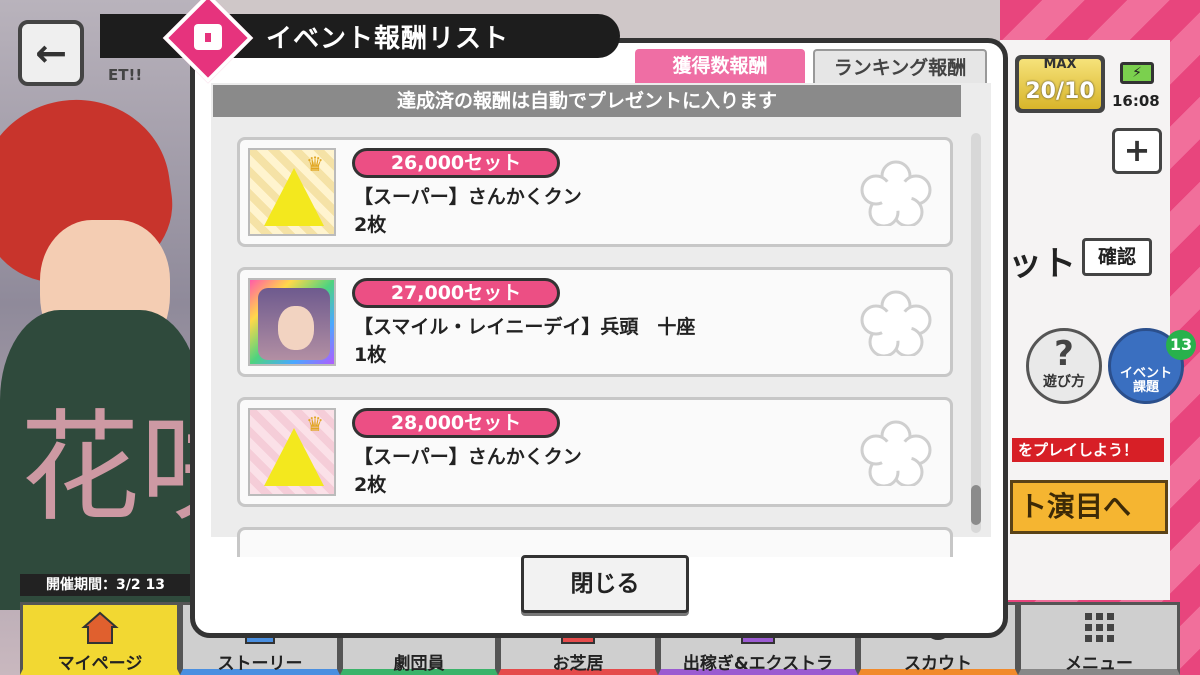  I want to click on treasure-chest-icon, so click(208, 37).